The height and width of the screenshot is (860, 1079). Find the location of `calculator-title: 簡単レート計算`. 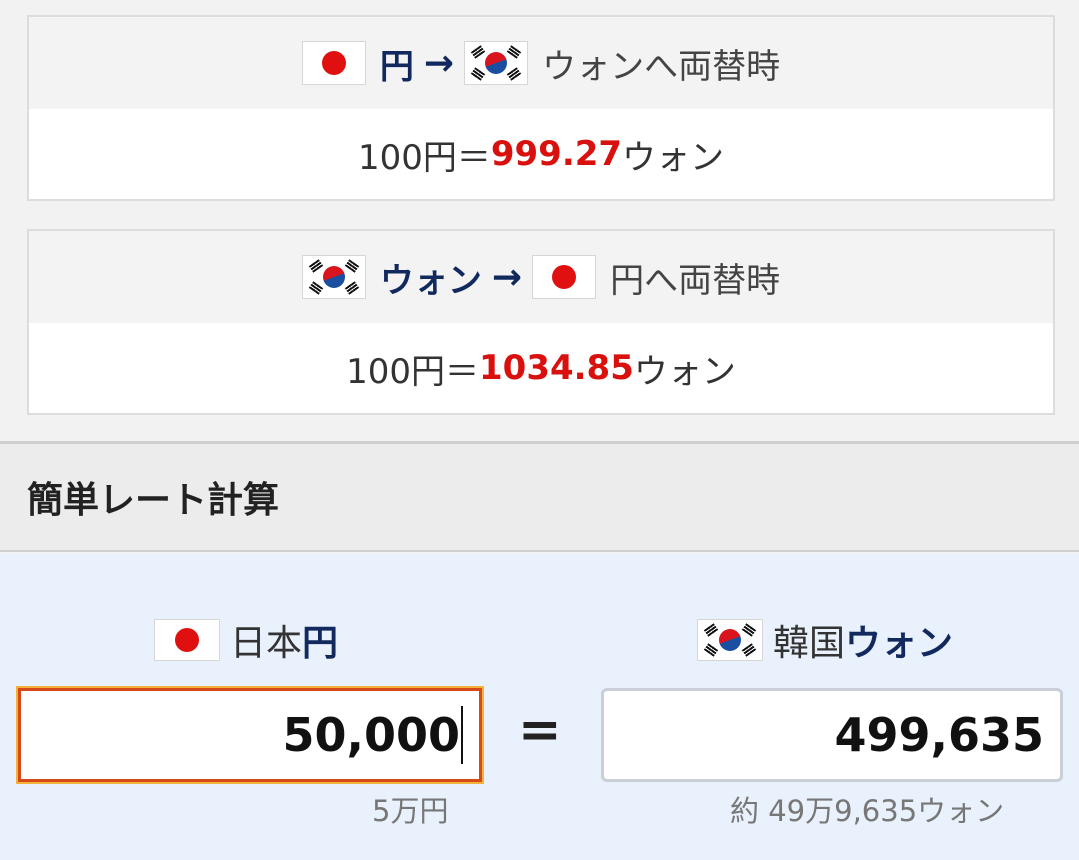

calculator-title: 簡単レート計算 is located at coordinates (539, 498).